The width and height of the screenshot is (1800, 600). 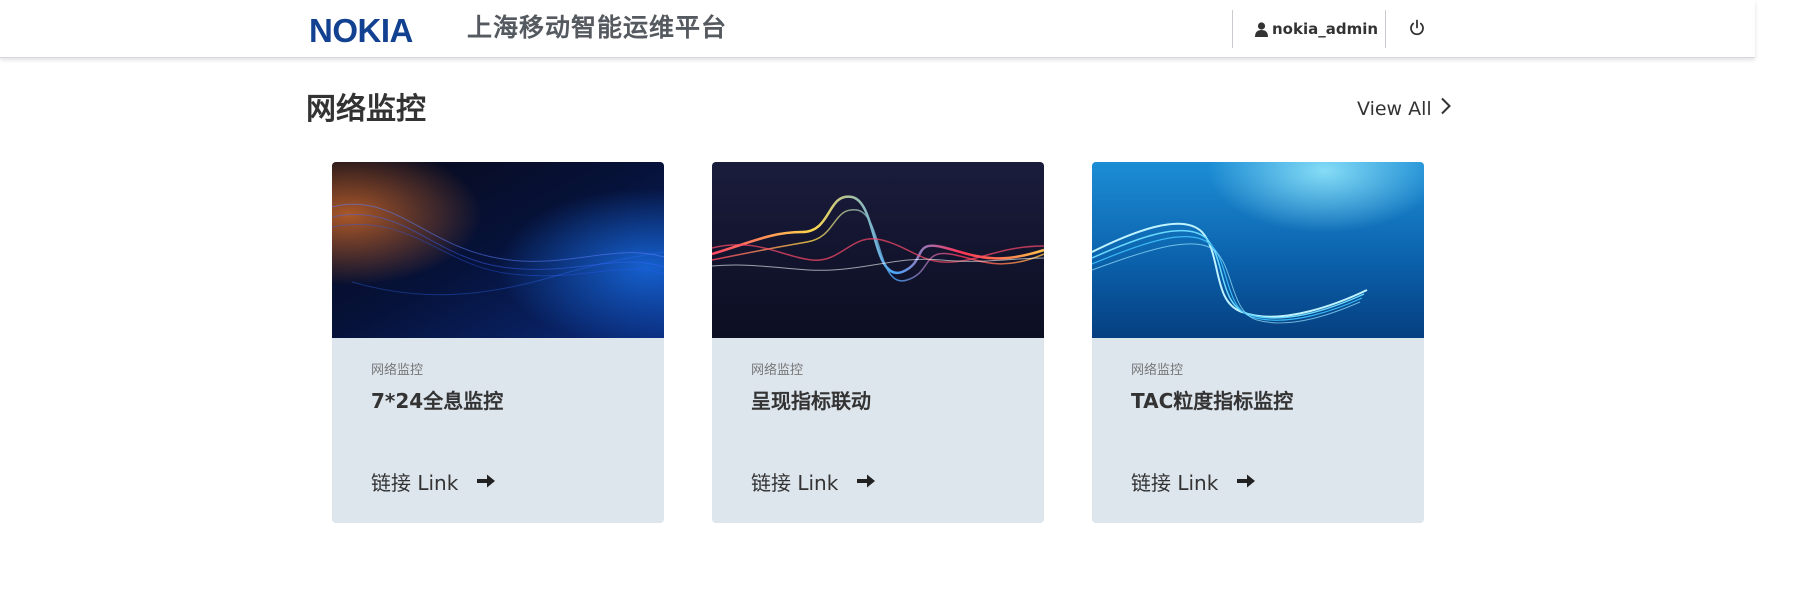 I want to click on section-title: 网络监控, so click(x=366, y=109).